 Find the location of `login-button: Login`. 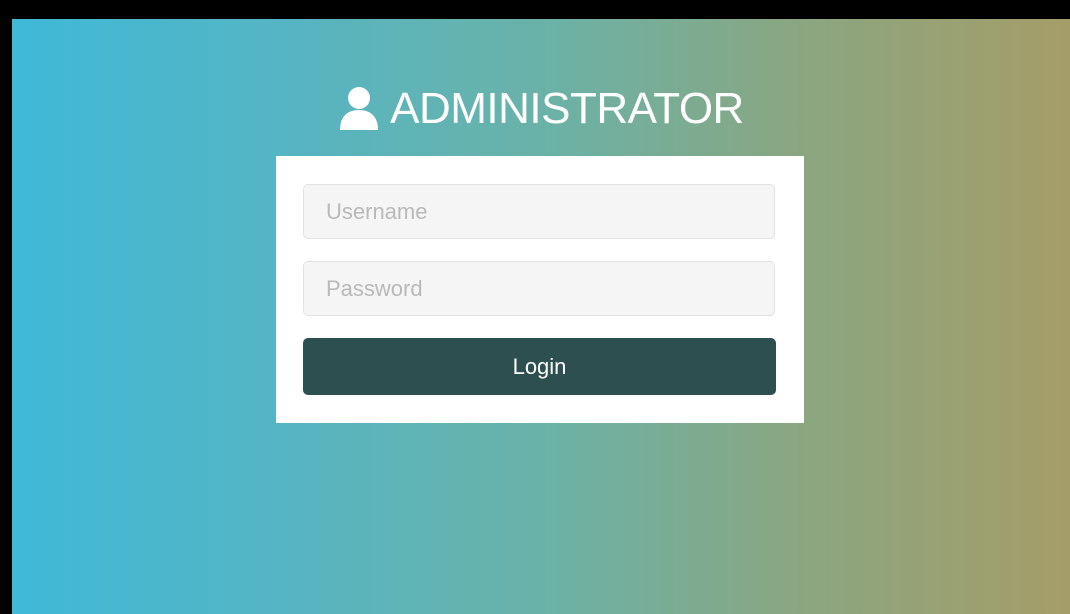

login-button: Login is located at coordinates (539, 366).